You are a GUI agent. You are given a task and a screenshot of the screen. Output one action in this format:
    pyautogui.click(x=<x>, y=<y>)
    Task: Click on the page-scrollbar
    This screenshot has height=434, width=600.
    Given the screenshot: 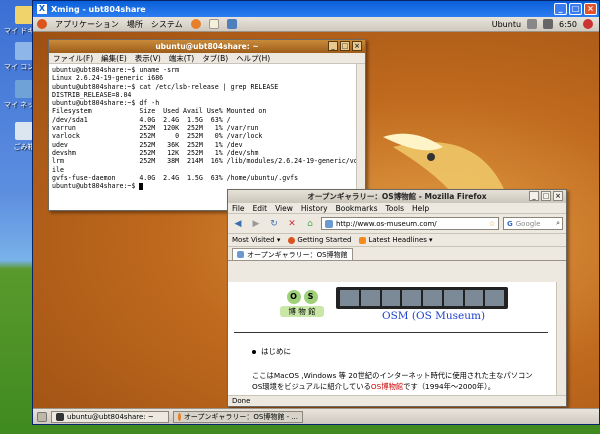 What is the action you would take?
    pyautogui.click(x=561, y=338)
    